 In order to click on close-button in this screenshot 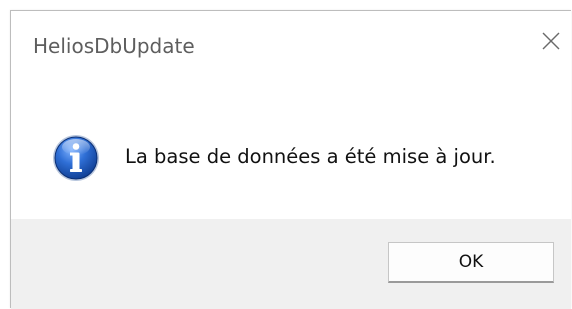, I will do `click(551, 41)`.